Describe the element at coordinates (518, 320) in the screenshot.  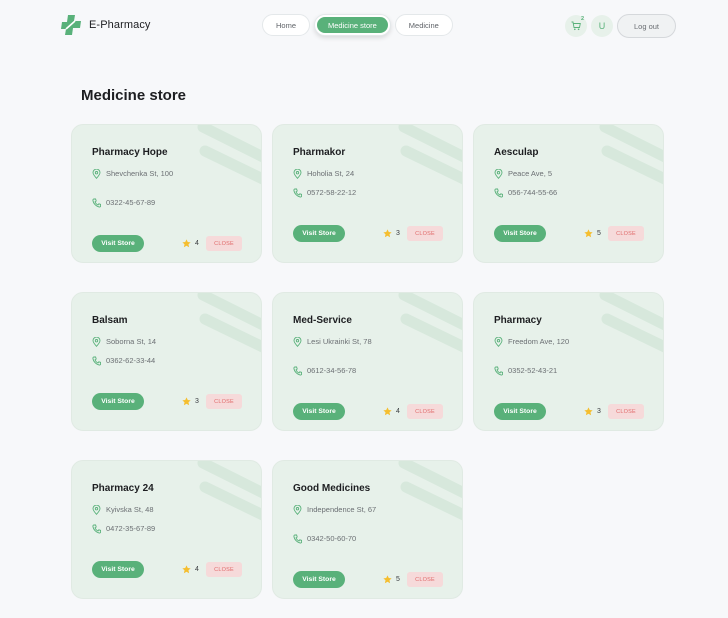
I see `store-name: Pharmacy` at that location.